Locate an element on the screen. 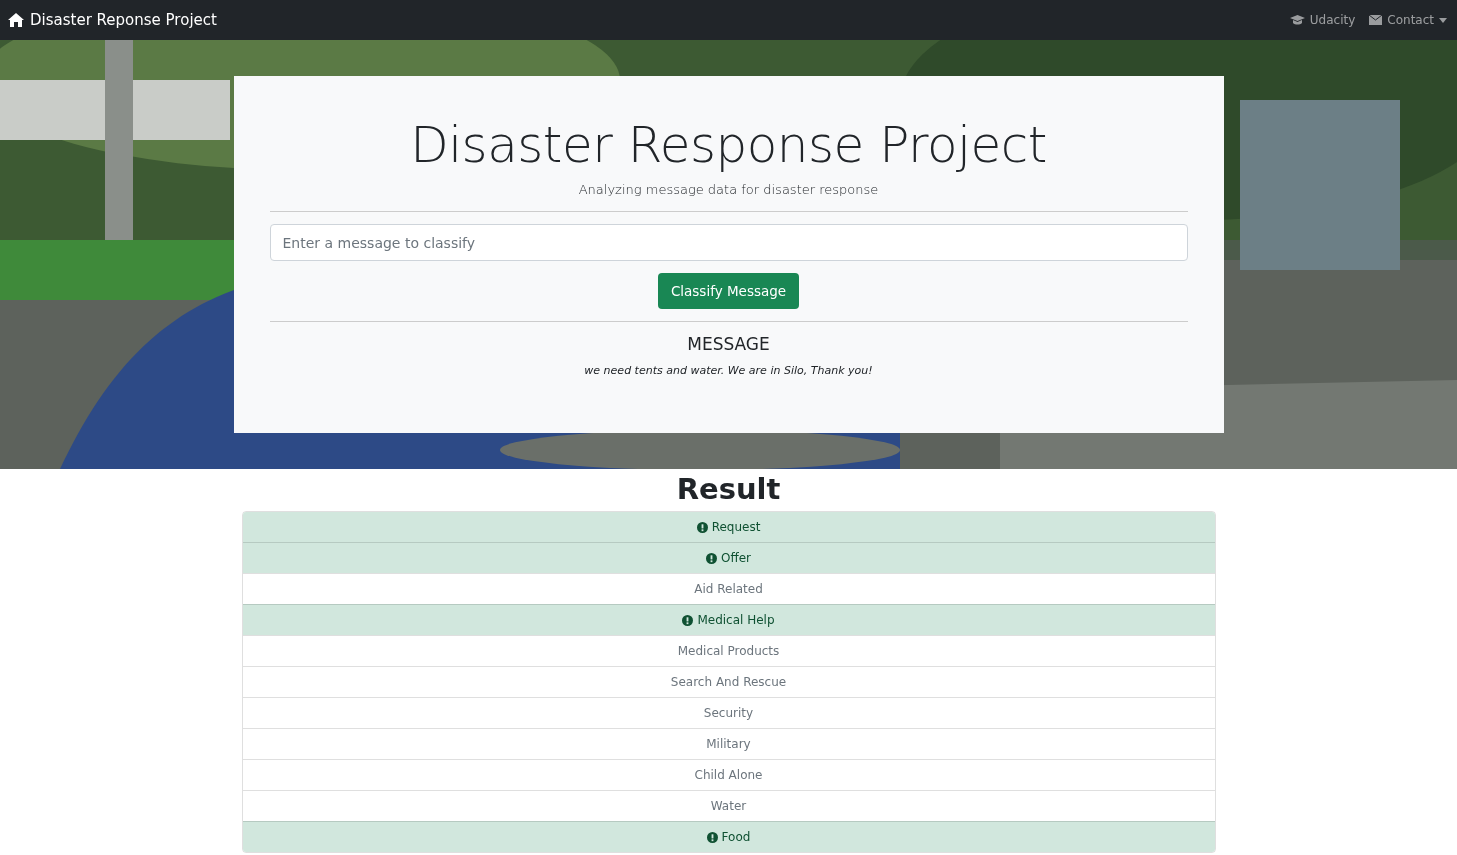 Image resolution: width=1457 pixels, height=855 pixels. category-label: Offer is located at coordinates (736, 558).